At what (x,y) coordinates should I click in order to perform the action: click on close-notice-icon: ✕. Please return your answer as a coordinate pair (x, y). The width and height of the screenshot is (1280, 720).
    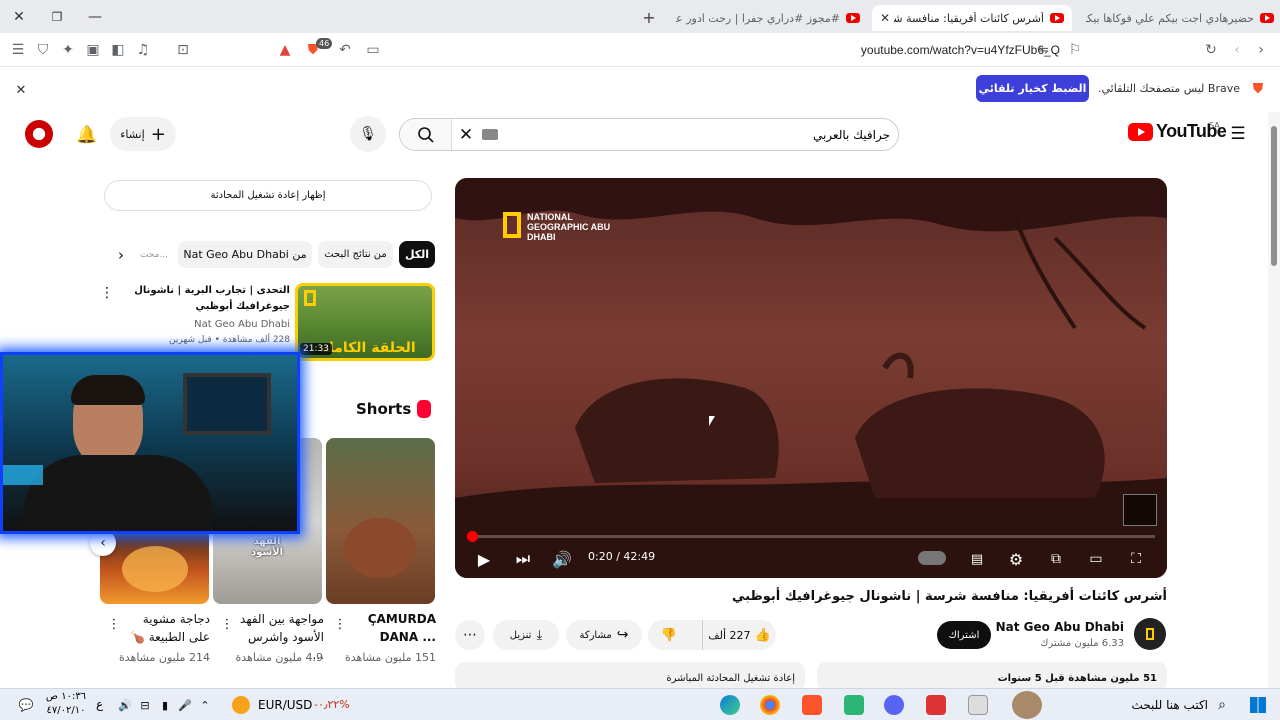
    Looking at the image, I should click on (21, 90).